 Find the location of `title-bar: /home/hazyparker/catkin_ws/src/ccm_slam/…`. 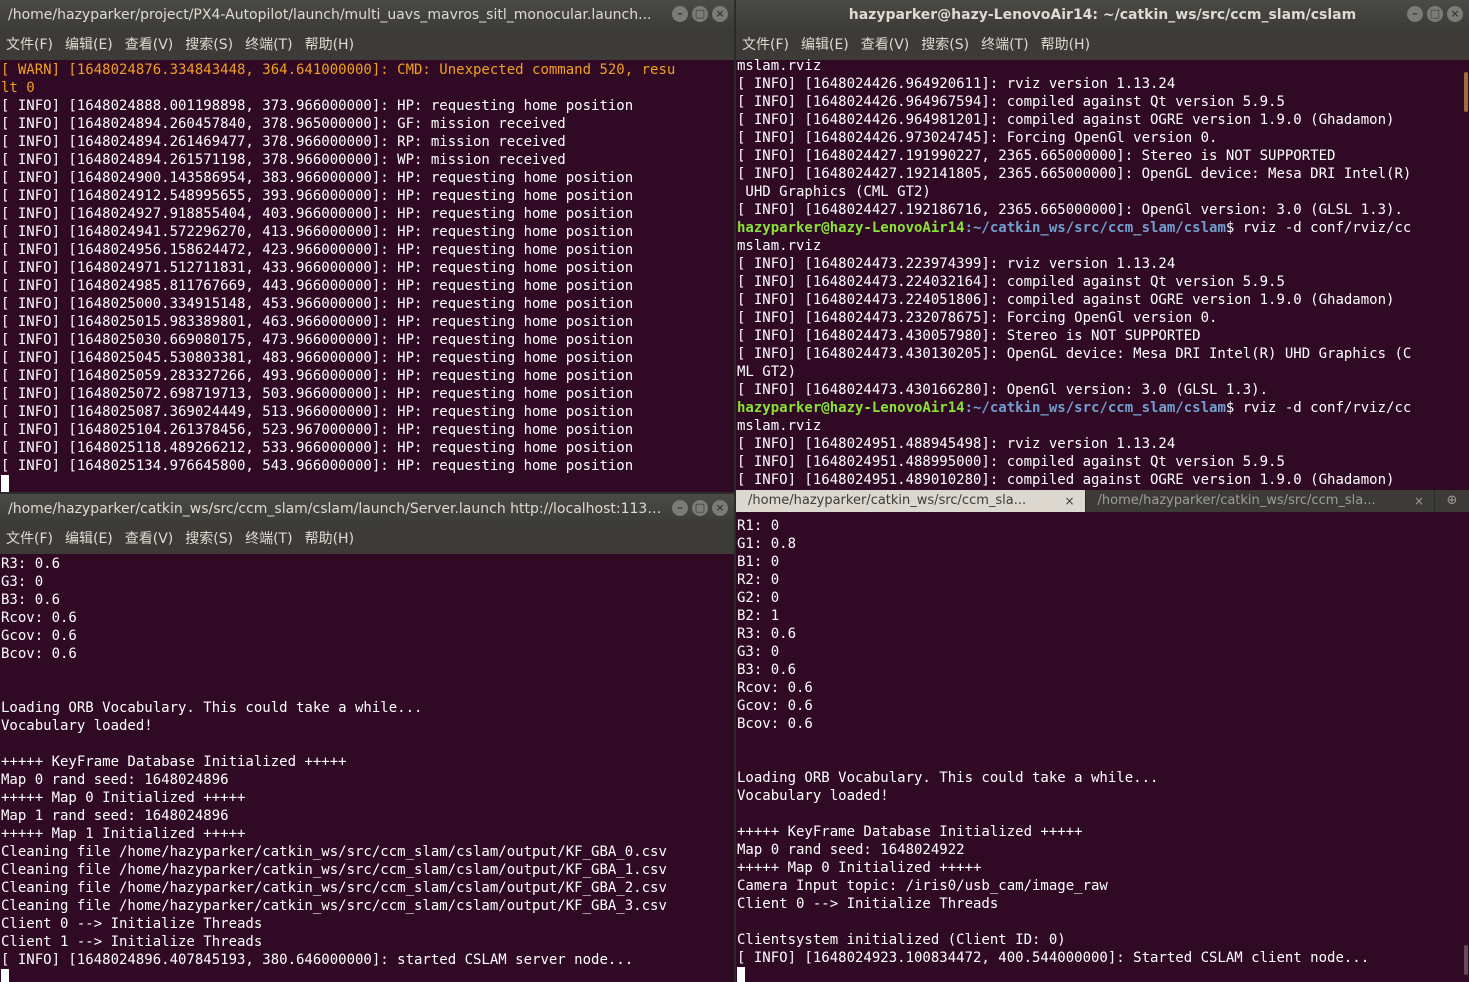

title-bar: /home/hazyparker/catkin_ws/src/ccm_slam/… is located at coordinates (367, 509).